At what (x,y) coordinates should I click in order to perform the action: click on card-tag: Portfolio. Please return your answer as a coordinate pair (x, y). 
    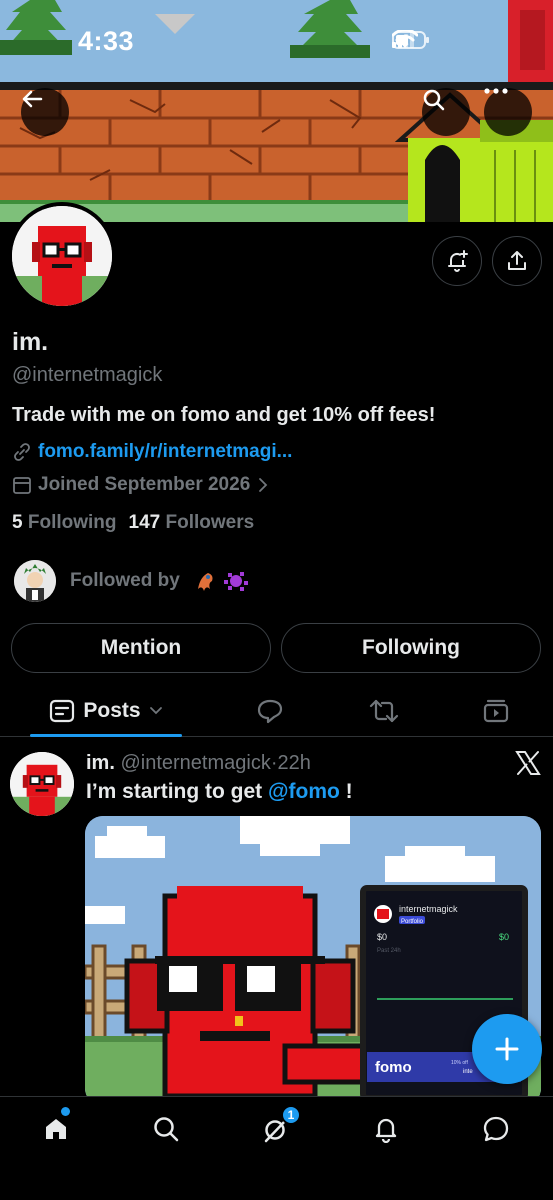
    Looking at the image, I should click on (412, 922).